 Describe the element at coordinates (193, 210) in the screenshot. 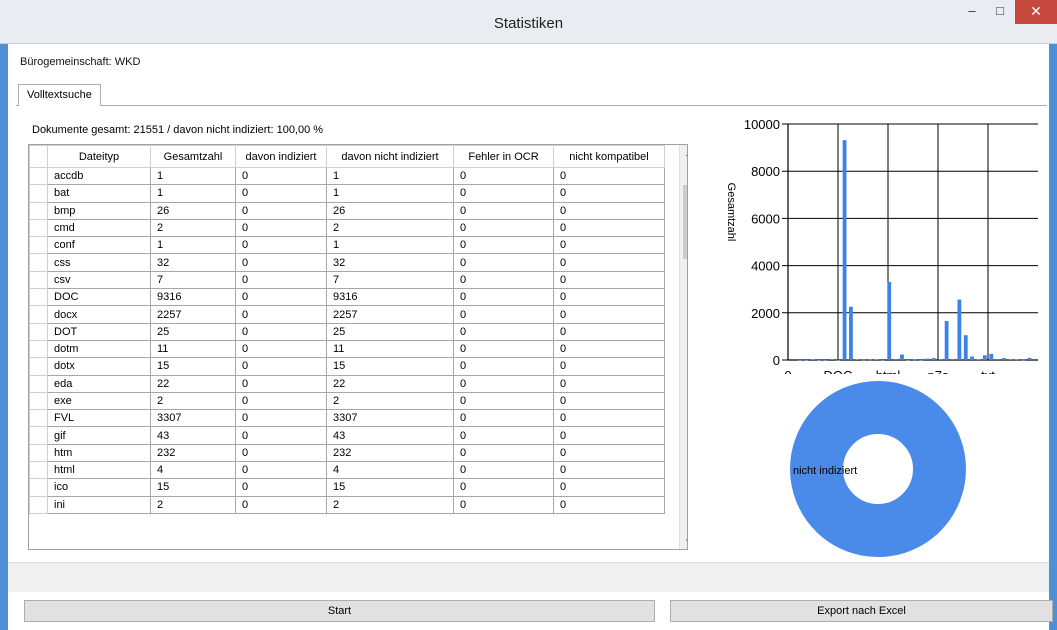

I see `table-cell: 26` at that location.